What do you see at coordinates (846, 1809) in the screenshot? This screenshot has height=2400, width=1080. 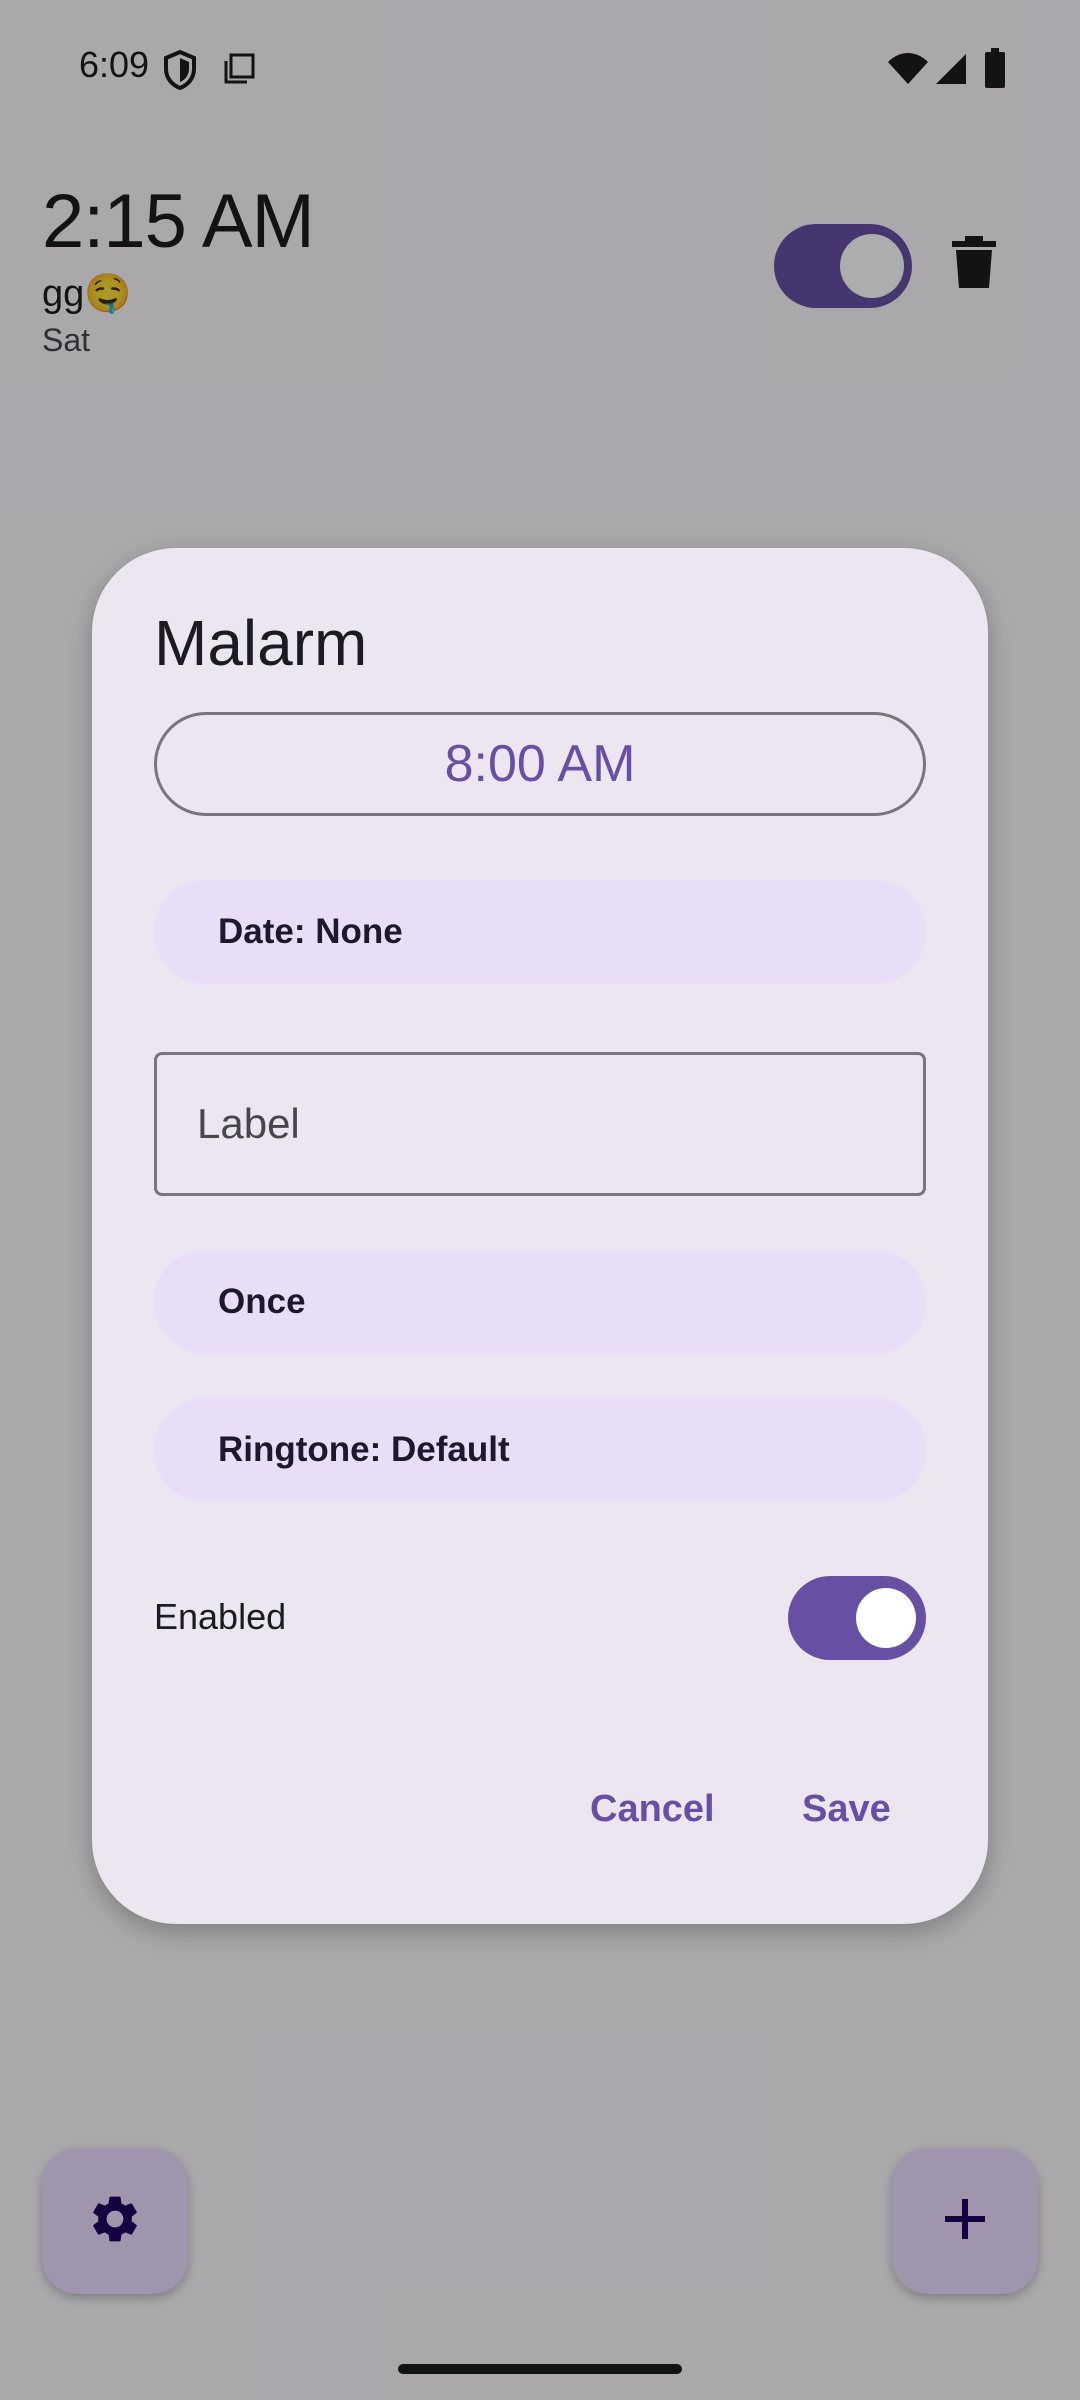 I see `save-button: Save` at bounding box center [846, 1809].